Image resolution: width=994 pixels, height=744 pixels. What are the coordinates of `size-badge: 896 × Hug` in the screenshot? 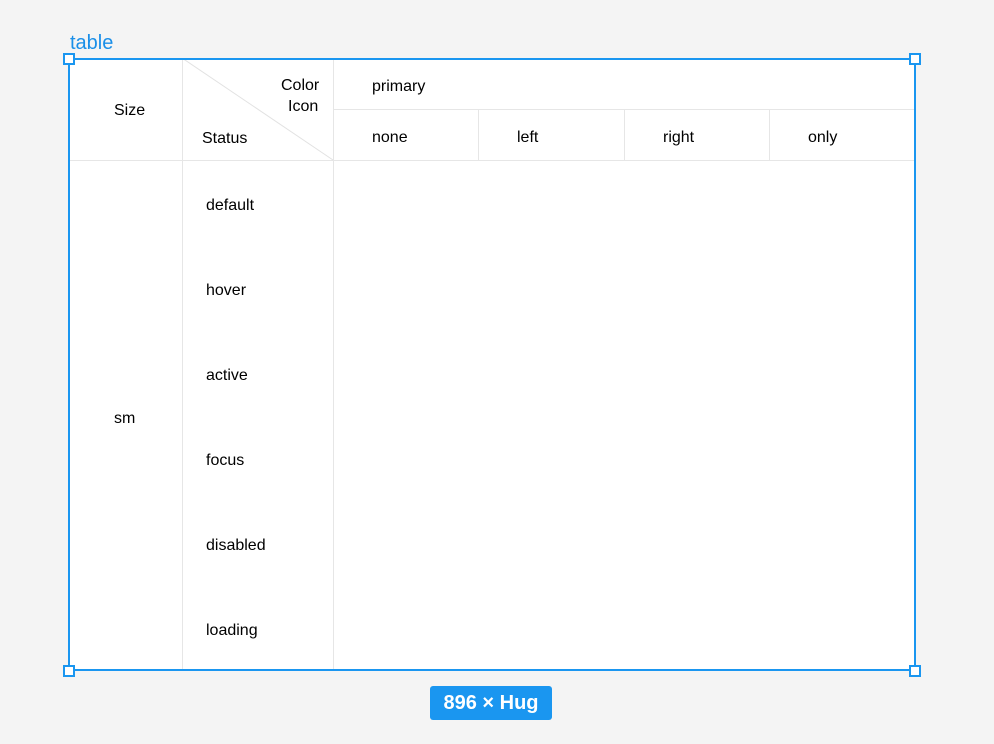 It's located at (491, 703).